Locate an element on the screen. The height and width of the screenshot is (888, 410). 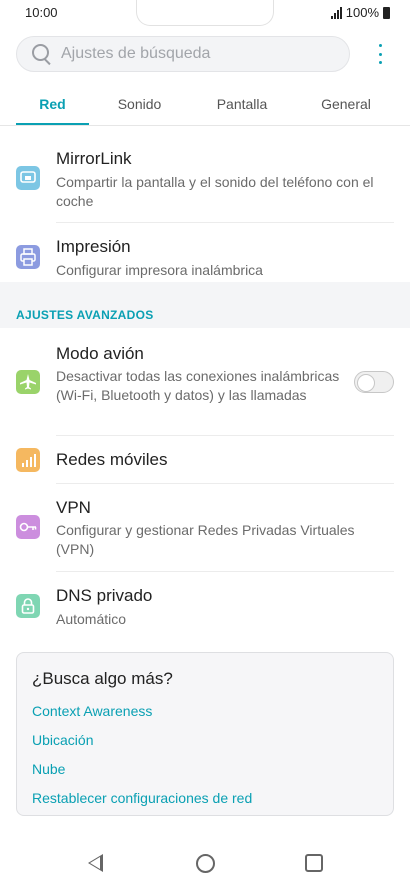
tab-bar: Red Sonido Pantalla General is located at coordinates (205, 107).